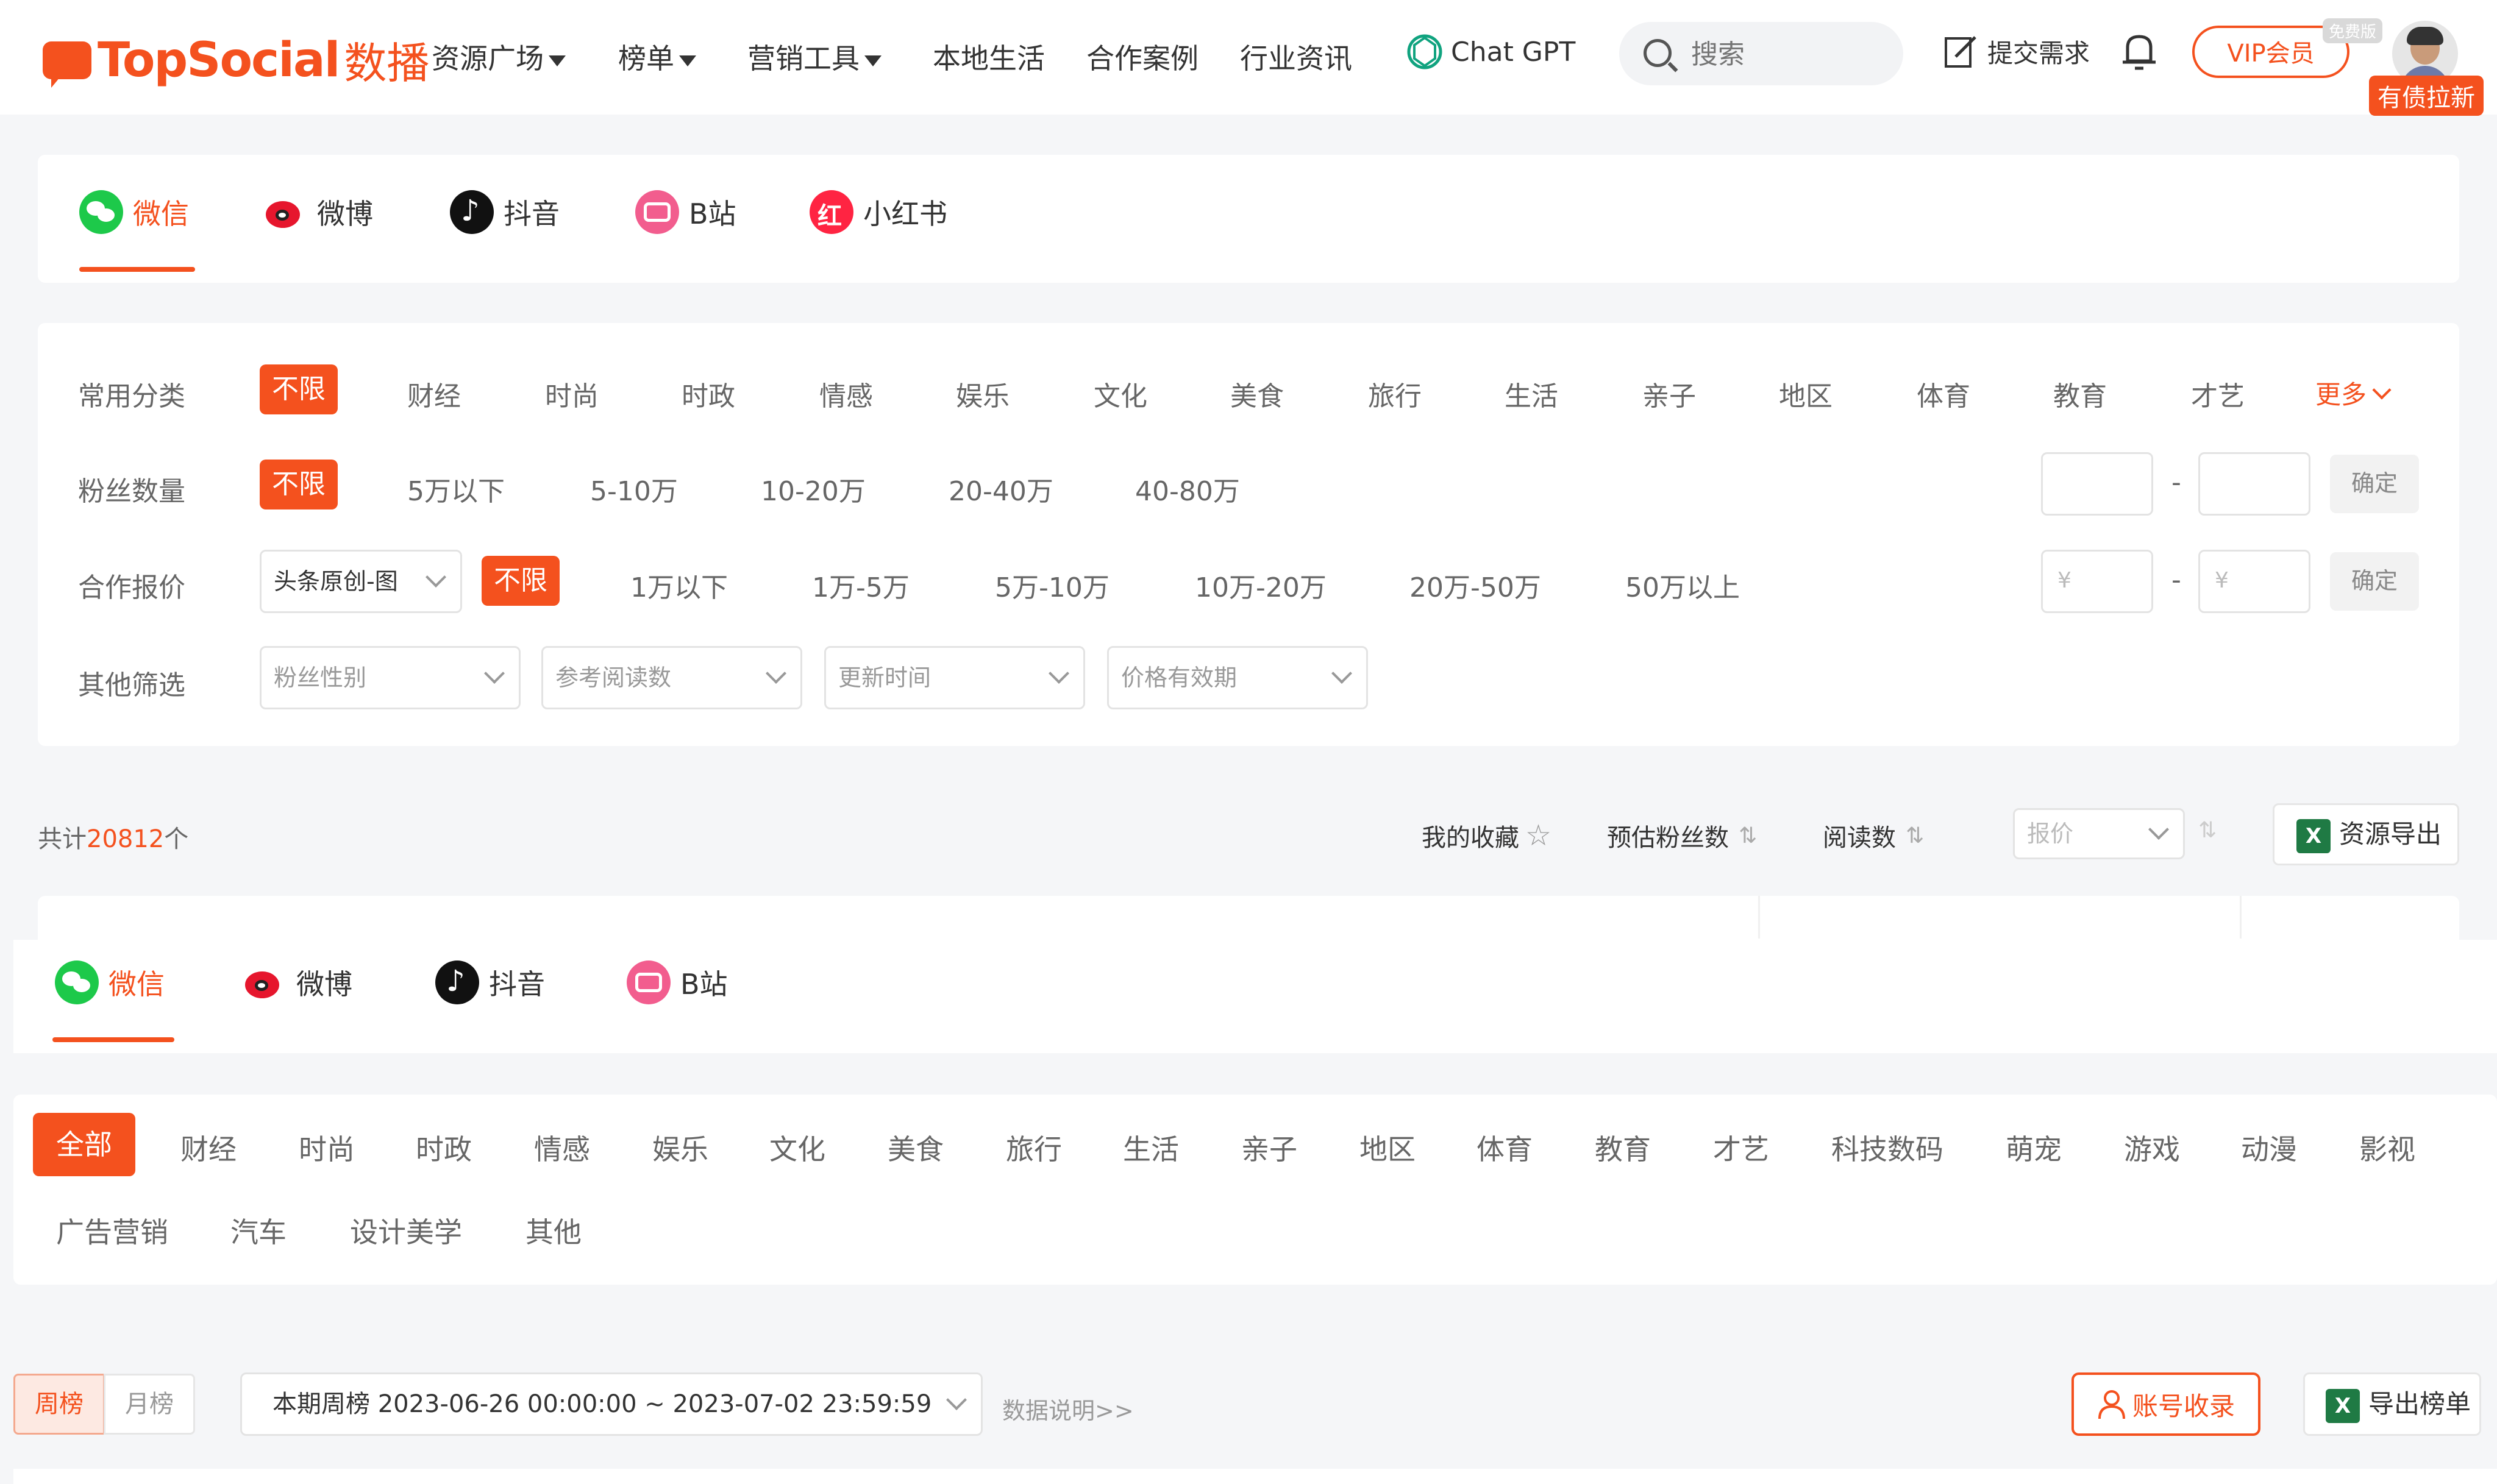 The width and height of the screenshot is (2497, 1484). Describe the element at coordinates (1873, 836) in the screenshot. I see `sort-reads-button: 阅读数 ⇅` at that location.